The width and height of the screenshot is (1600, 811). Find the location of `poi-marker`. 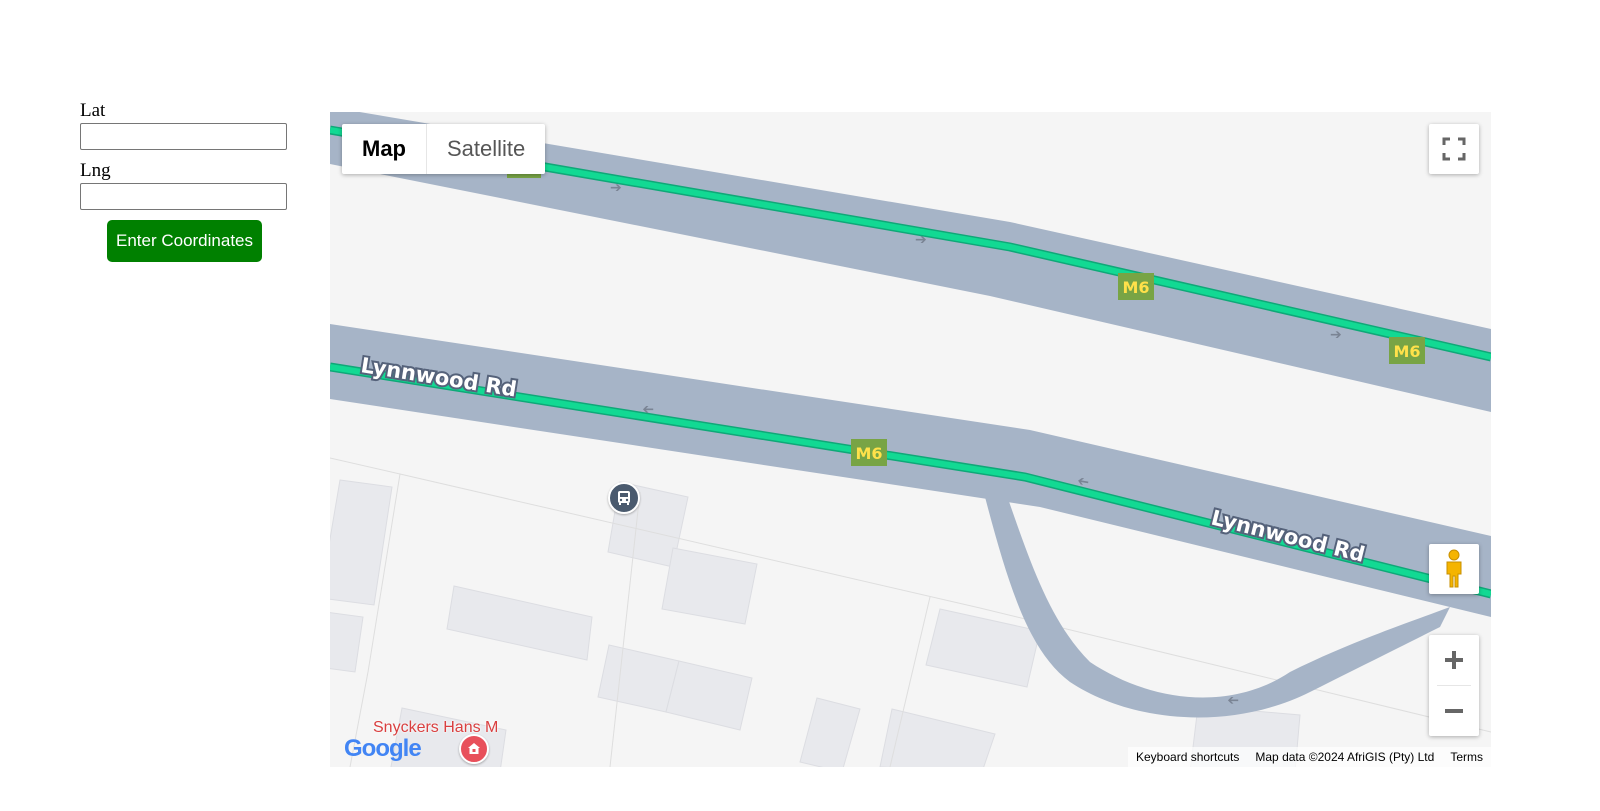

poi-marker is located at coordinates (474, 749).